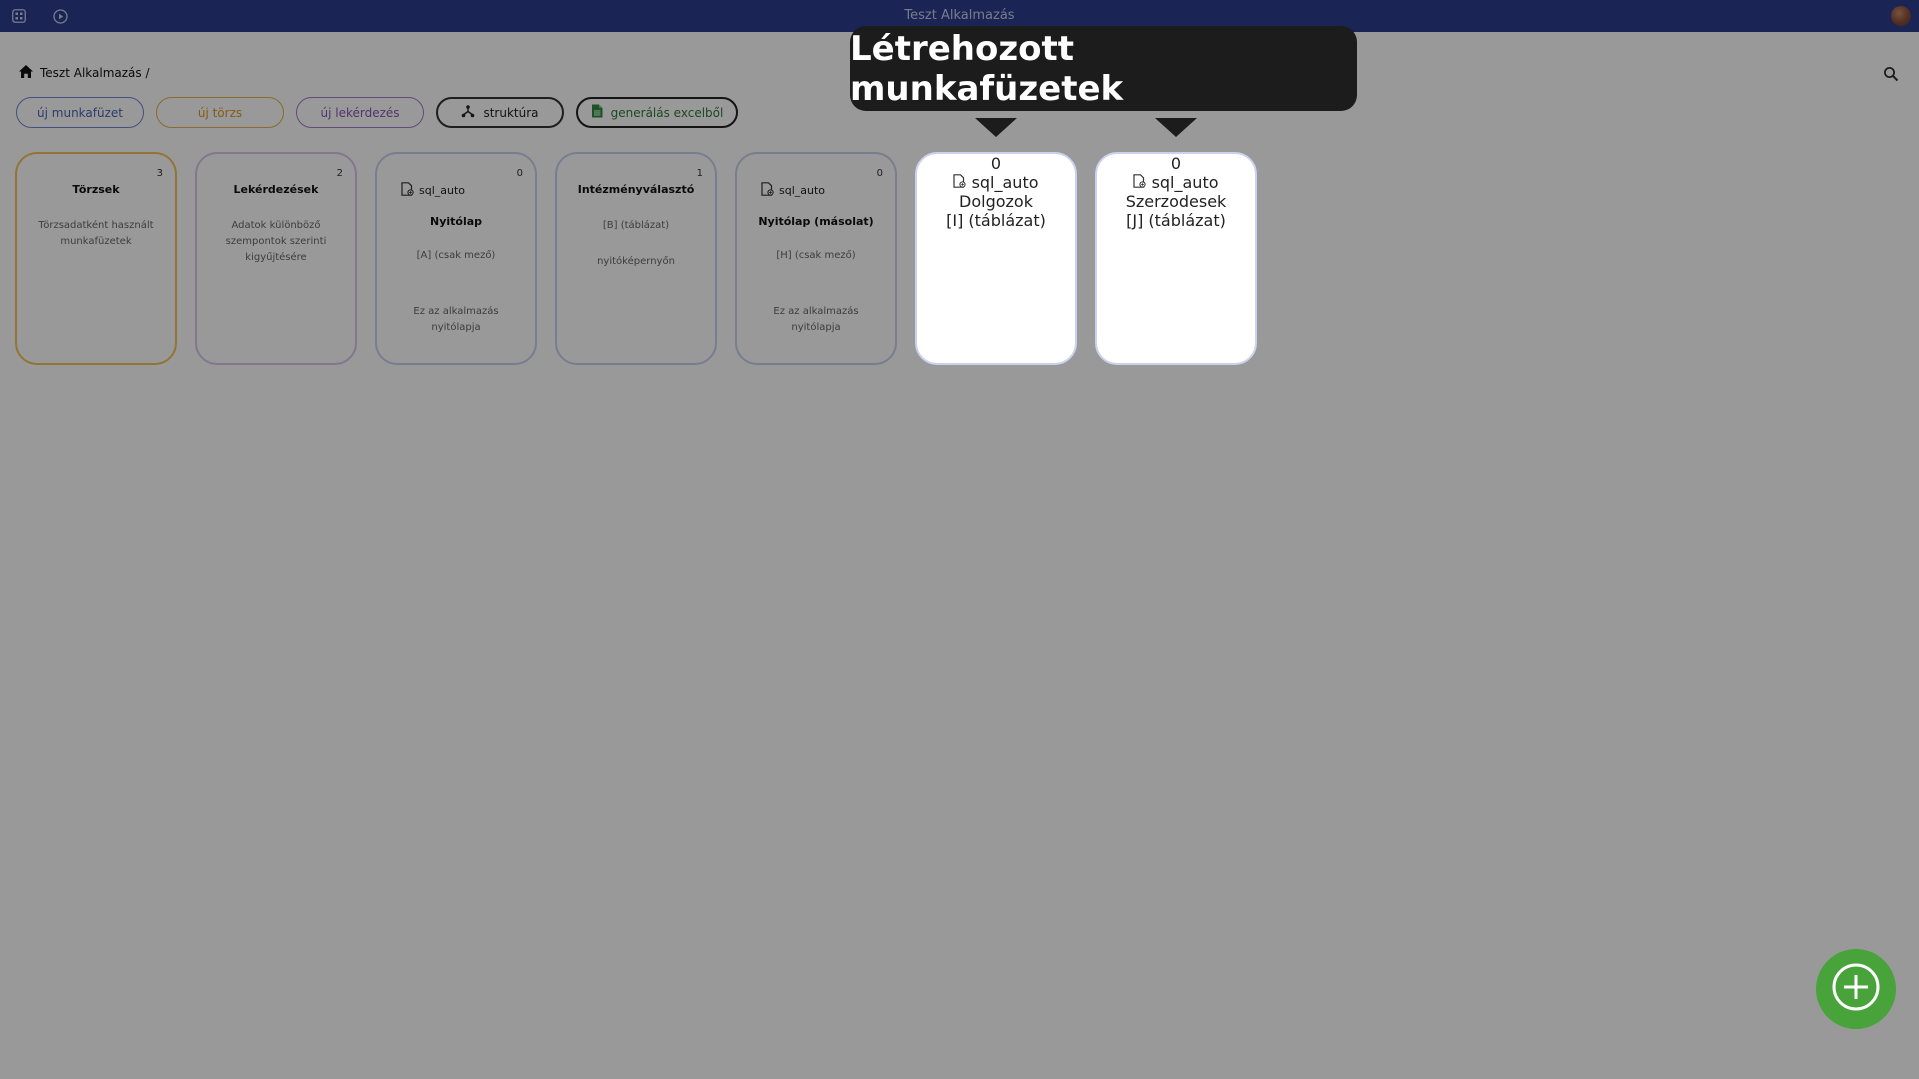 The width and height of the screenshot is (1919, 1079). I want to click on card-description: Törzsadatként használt munkafüzetek, so click(96, 233).